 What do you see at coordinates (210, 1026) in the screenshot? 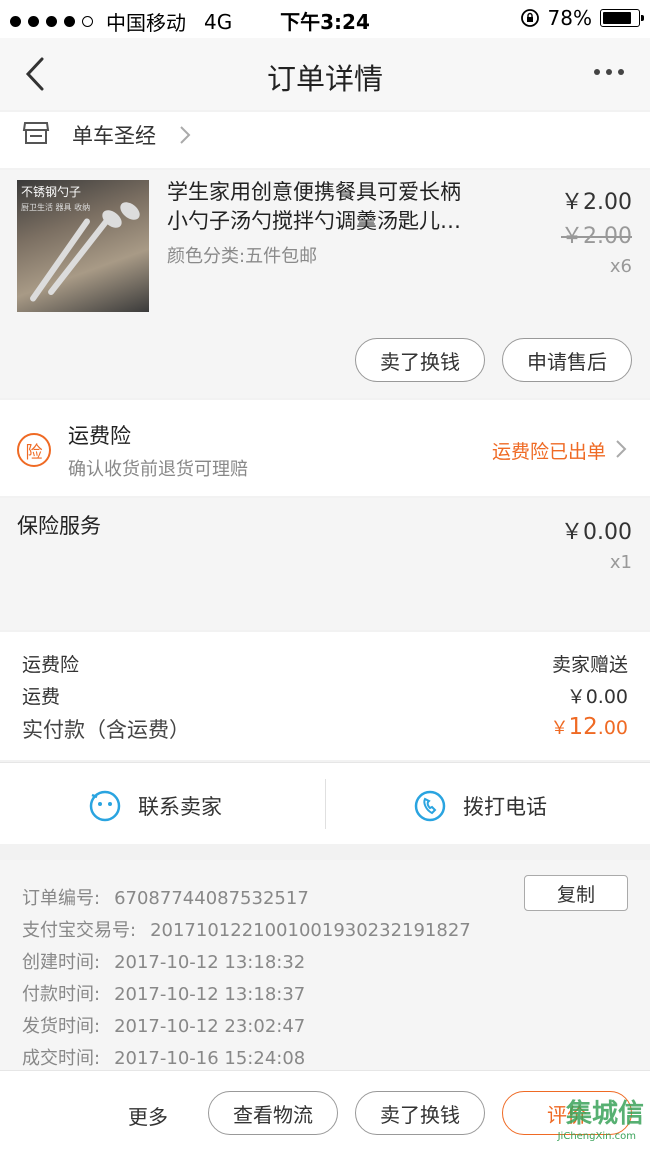
I see `info-value: 2017-10-12 23:02:47` at bounding box center [210, 1026].